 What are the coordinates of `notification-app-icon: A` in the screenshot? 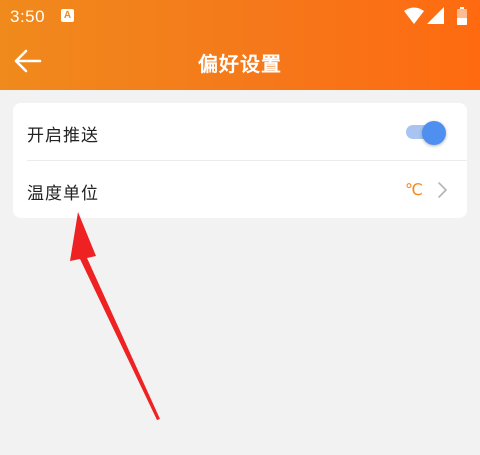 It's located at (67, 15).